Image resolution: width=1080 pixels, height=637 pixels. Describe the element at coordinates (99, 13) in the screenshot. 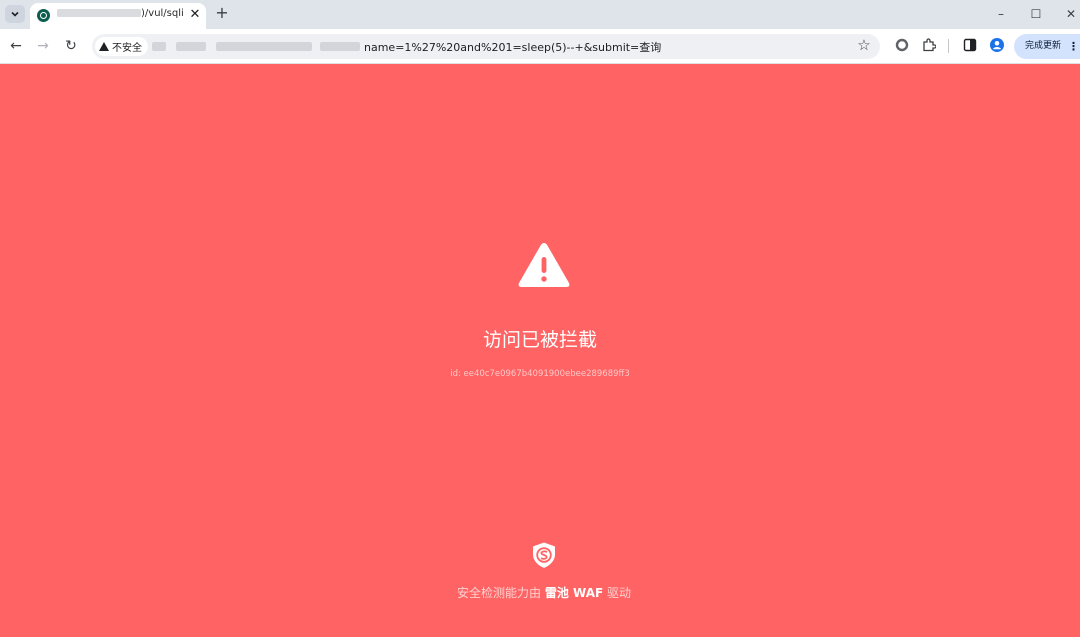

I see `redacted-host` at that location.